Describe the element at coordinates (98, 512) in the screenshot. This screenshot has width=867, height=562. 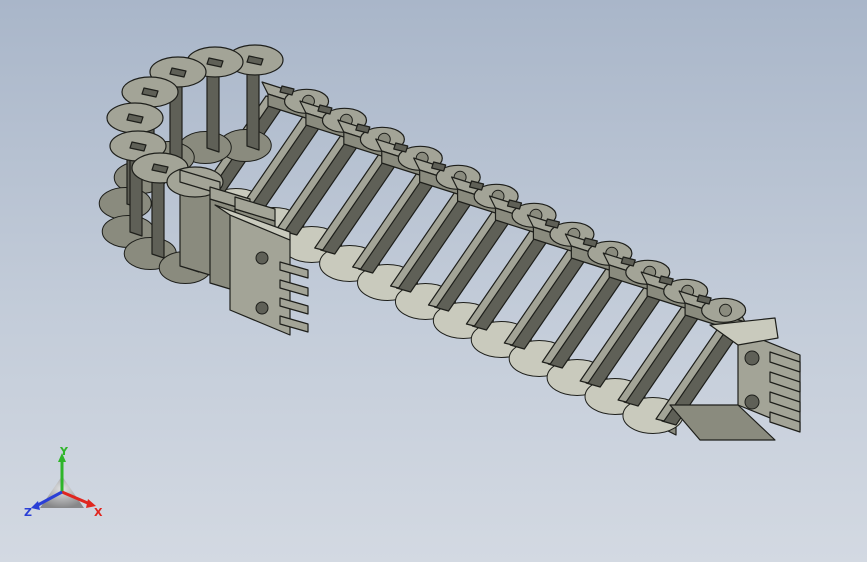
I see `x-axis-label: X` at that location.